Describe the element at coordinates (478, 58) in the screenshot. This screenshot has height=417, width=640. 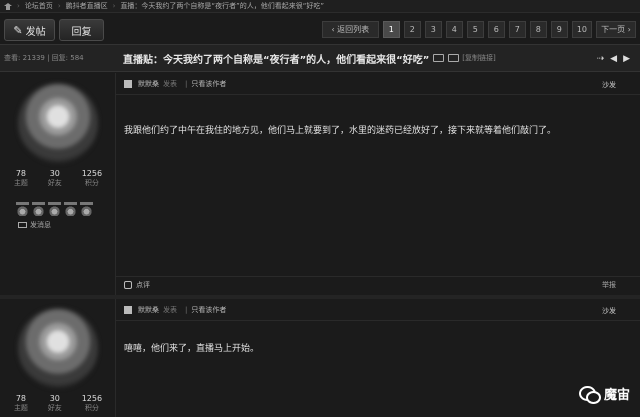
I see `copy-link-button: [复制链接]` at that location.